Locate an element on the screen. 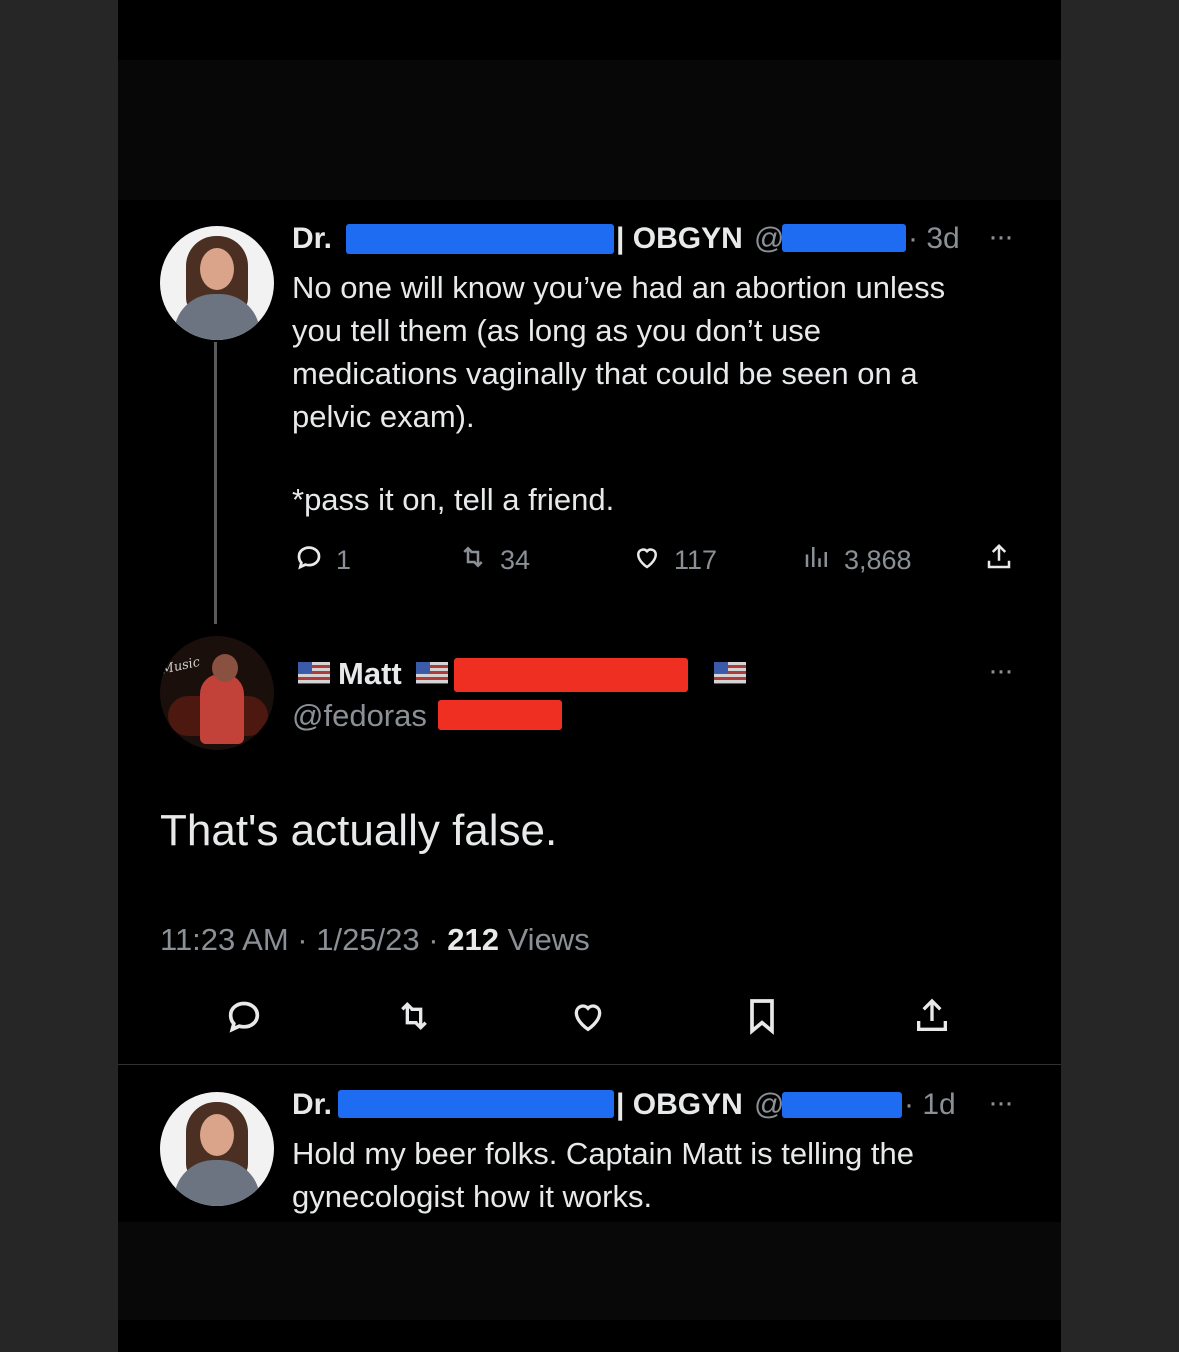 The height and width of the screenshot is (1352, 1179). tweet1-name-suffix: | OBGYN is located at coordinates (679, 239).